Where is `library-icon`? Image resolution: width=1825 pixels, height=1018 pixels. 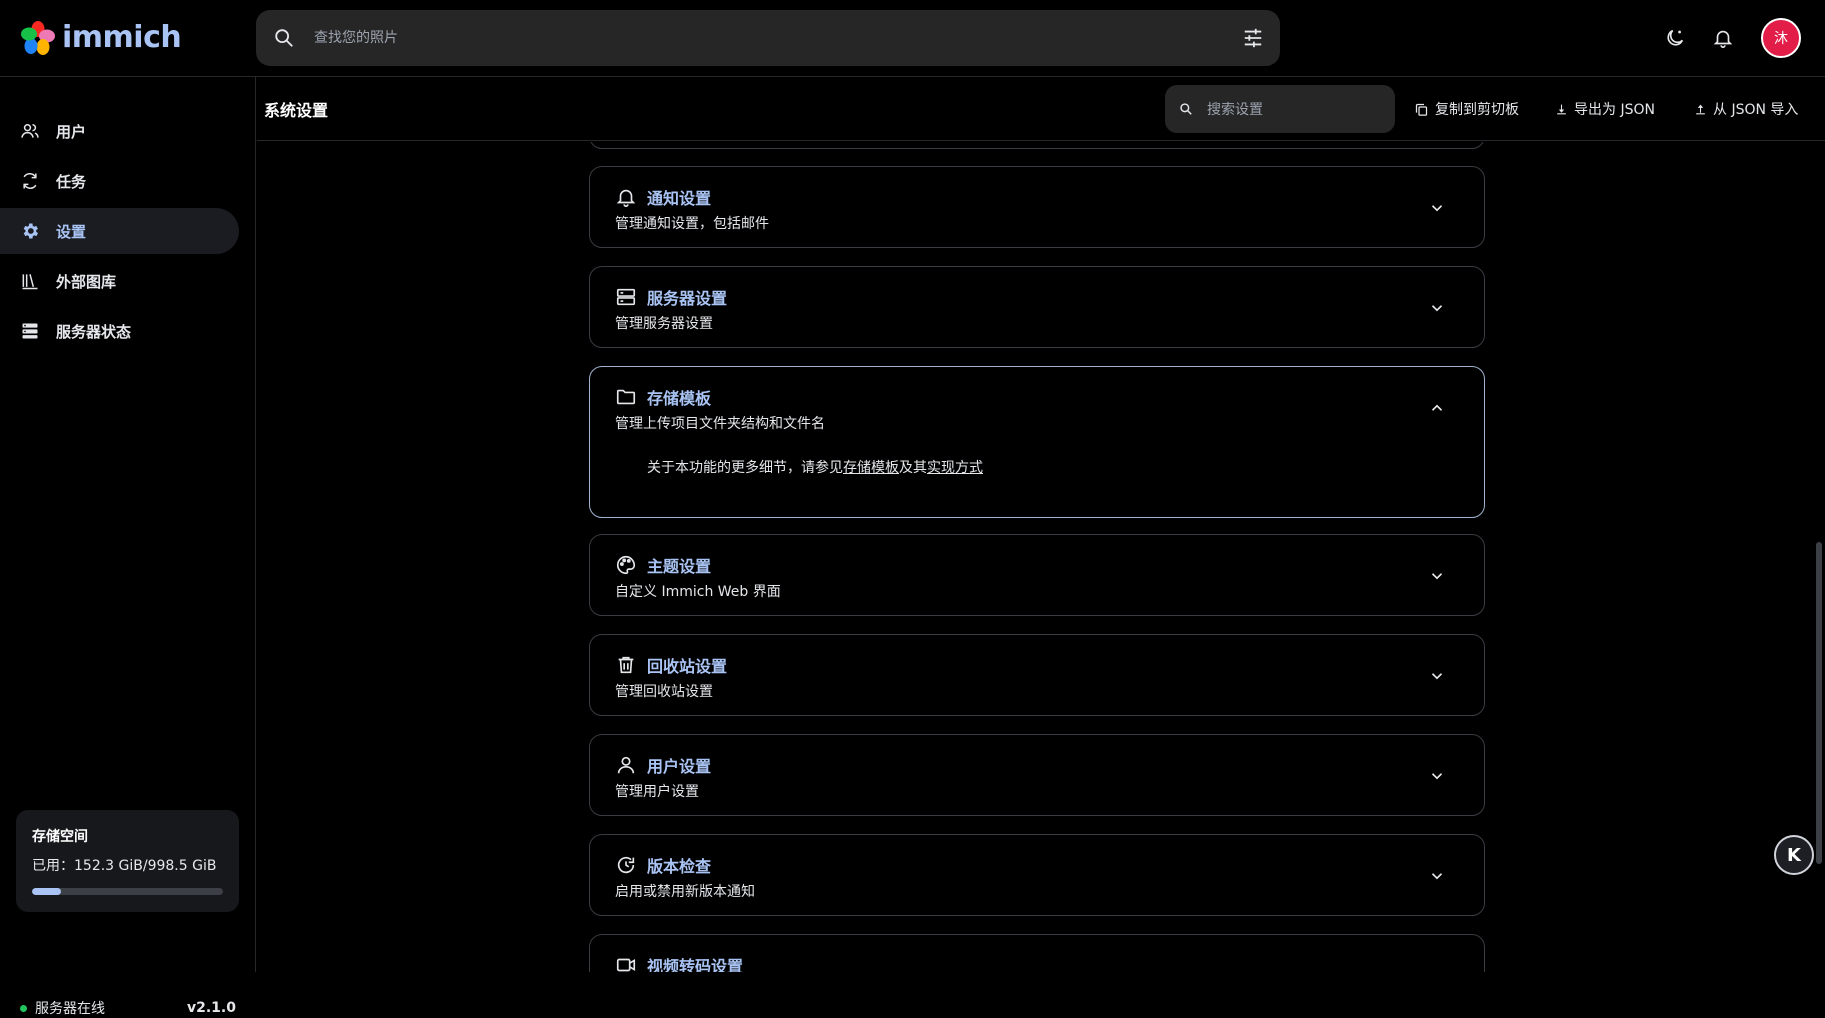 library-icon is located at coordinates (30, 282).